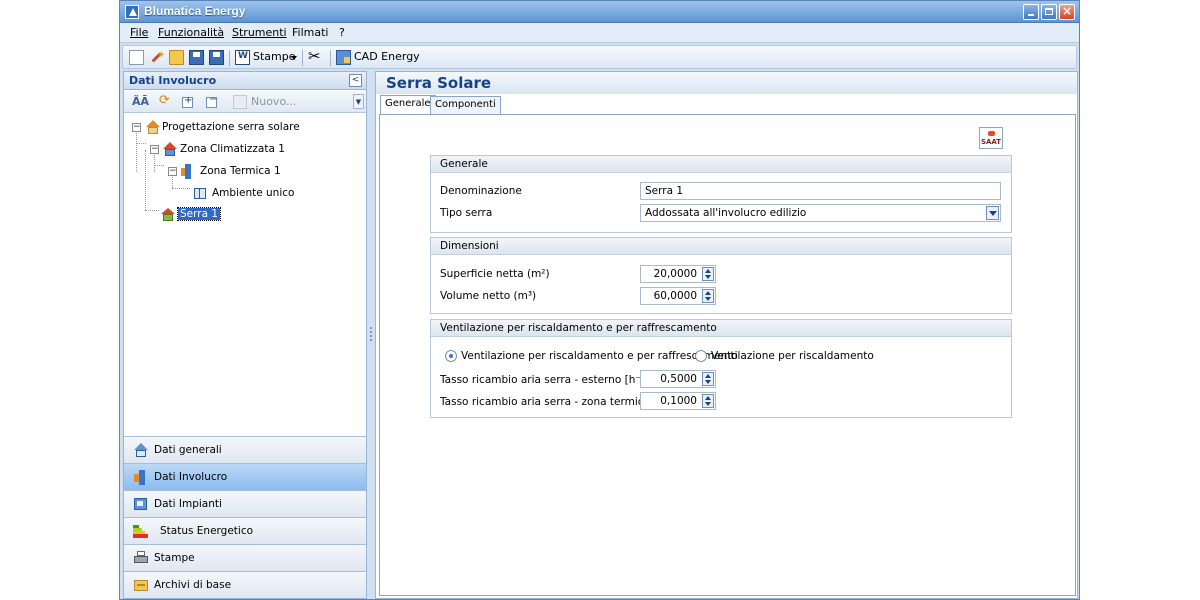 Image resolution: width=1200 pixels, height=600 pixels. What do you see at coordinates (465, 105) in the screenshot?
I see `tab-componenti: Componenti` at bounding box center [465, 105].